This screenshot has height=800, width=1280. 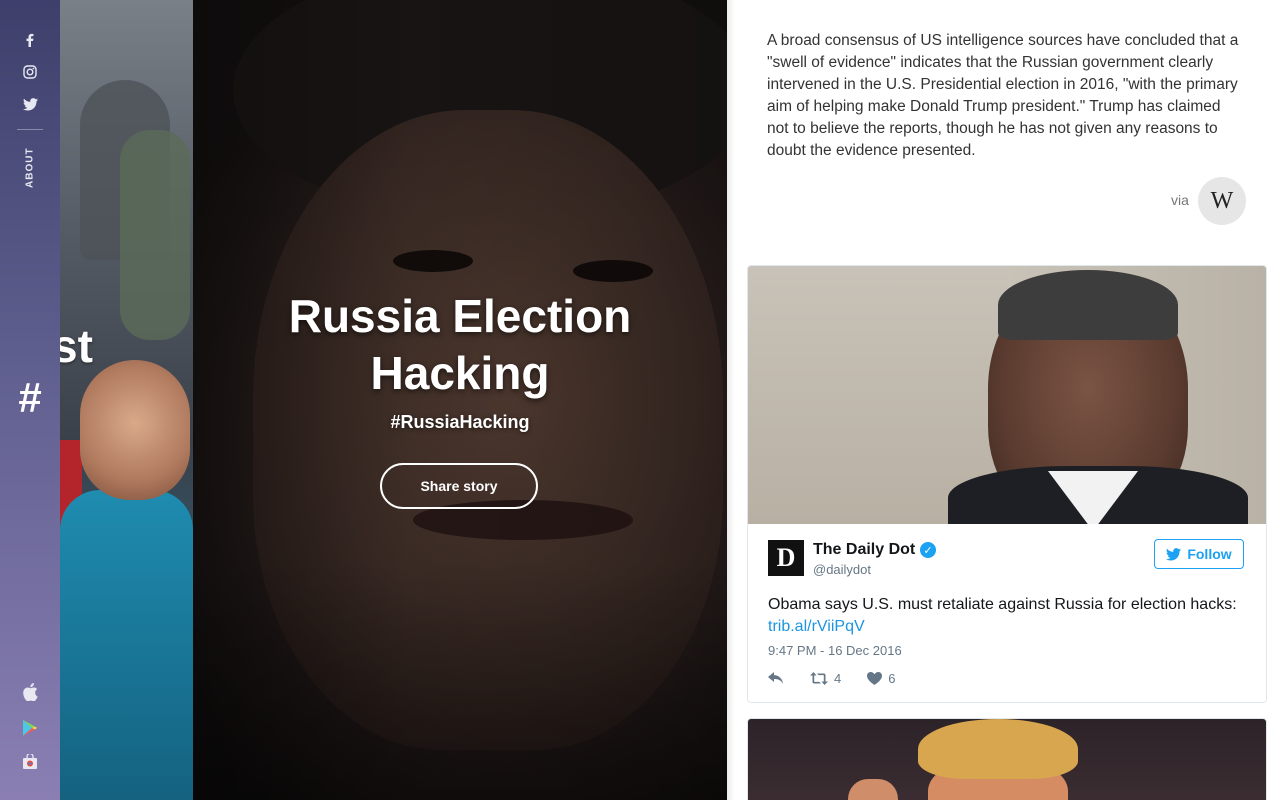 What do you see at coordinates (844, 678) in the screenshot?
I see `tweet-actions: 4 6` at bounding box center [844, 678].